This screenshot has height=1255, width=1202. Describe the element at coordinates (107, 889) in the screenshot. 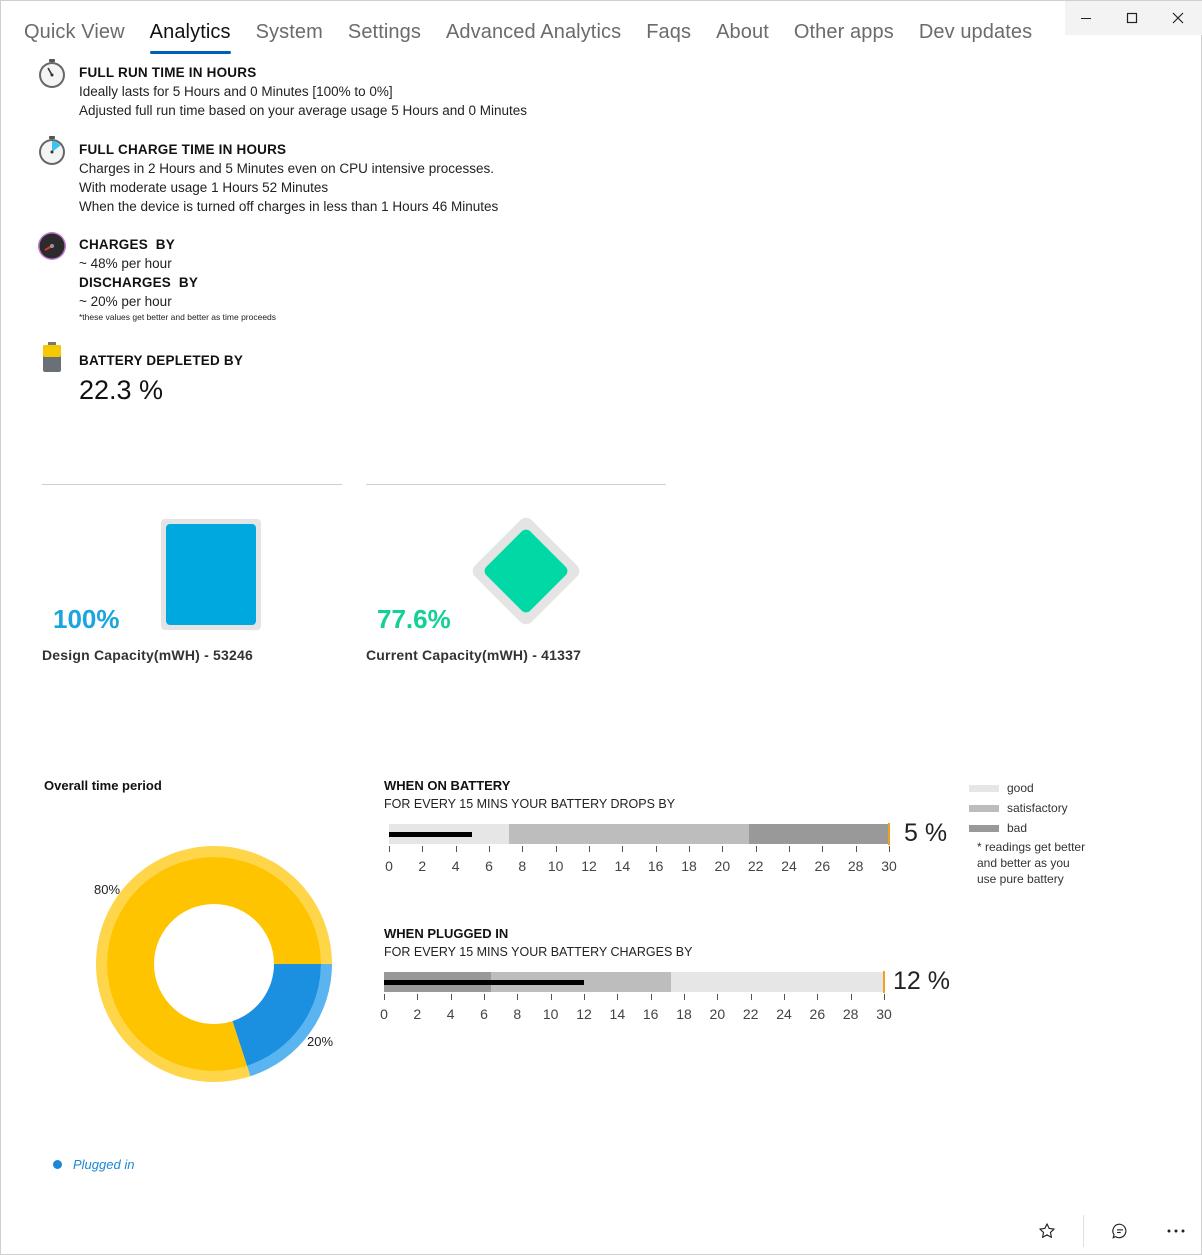

I see `pie-slice-label-0: 80%` at that location.